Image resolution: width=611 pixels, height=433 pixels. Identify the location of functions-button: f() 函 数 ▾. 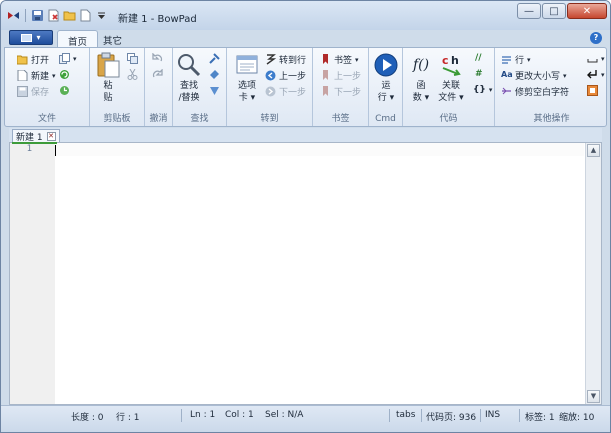
(421, 78).